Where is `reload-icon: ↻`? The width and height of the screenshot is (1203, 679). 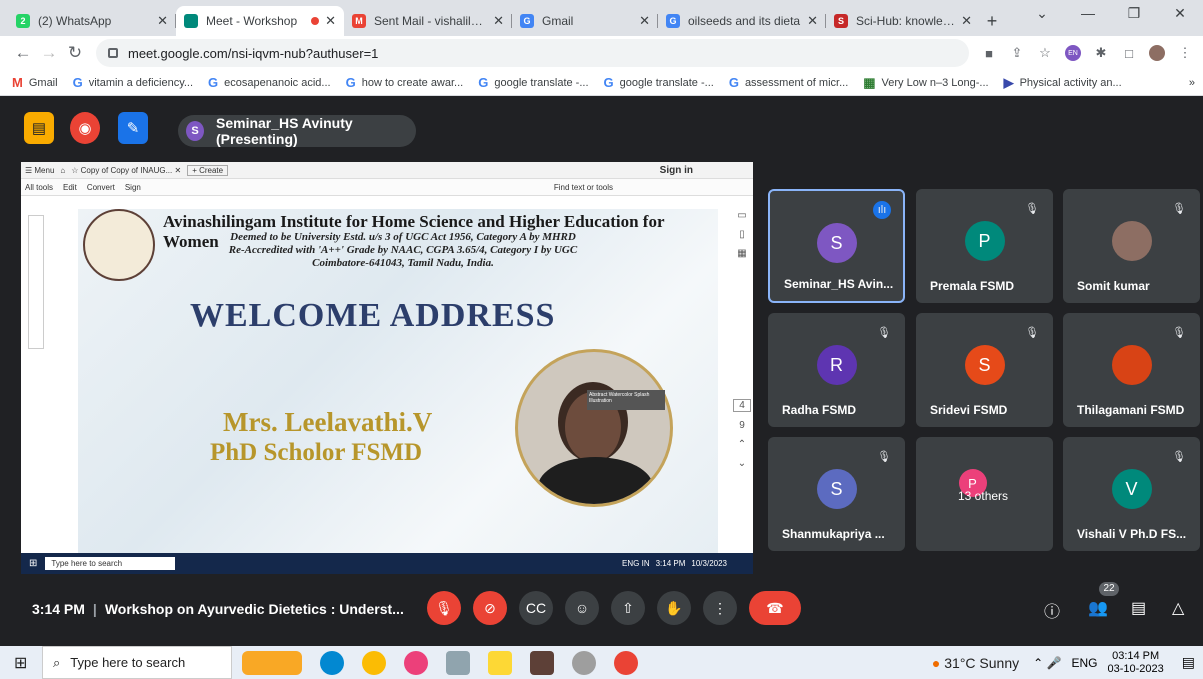
reload-icon: ↻ is located at coordinates (75, 53).